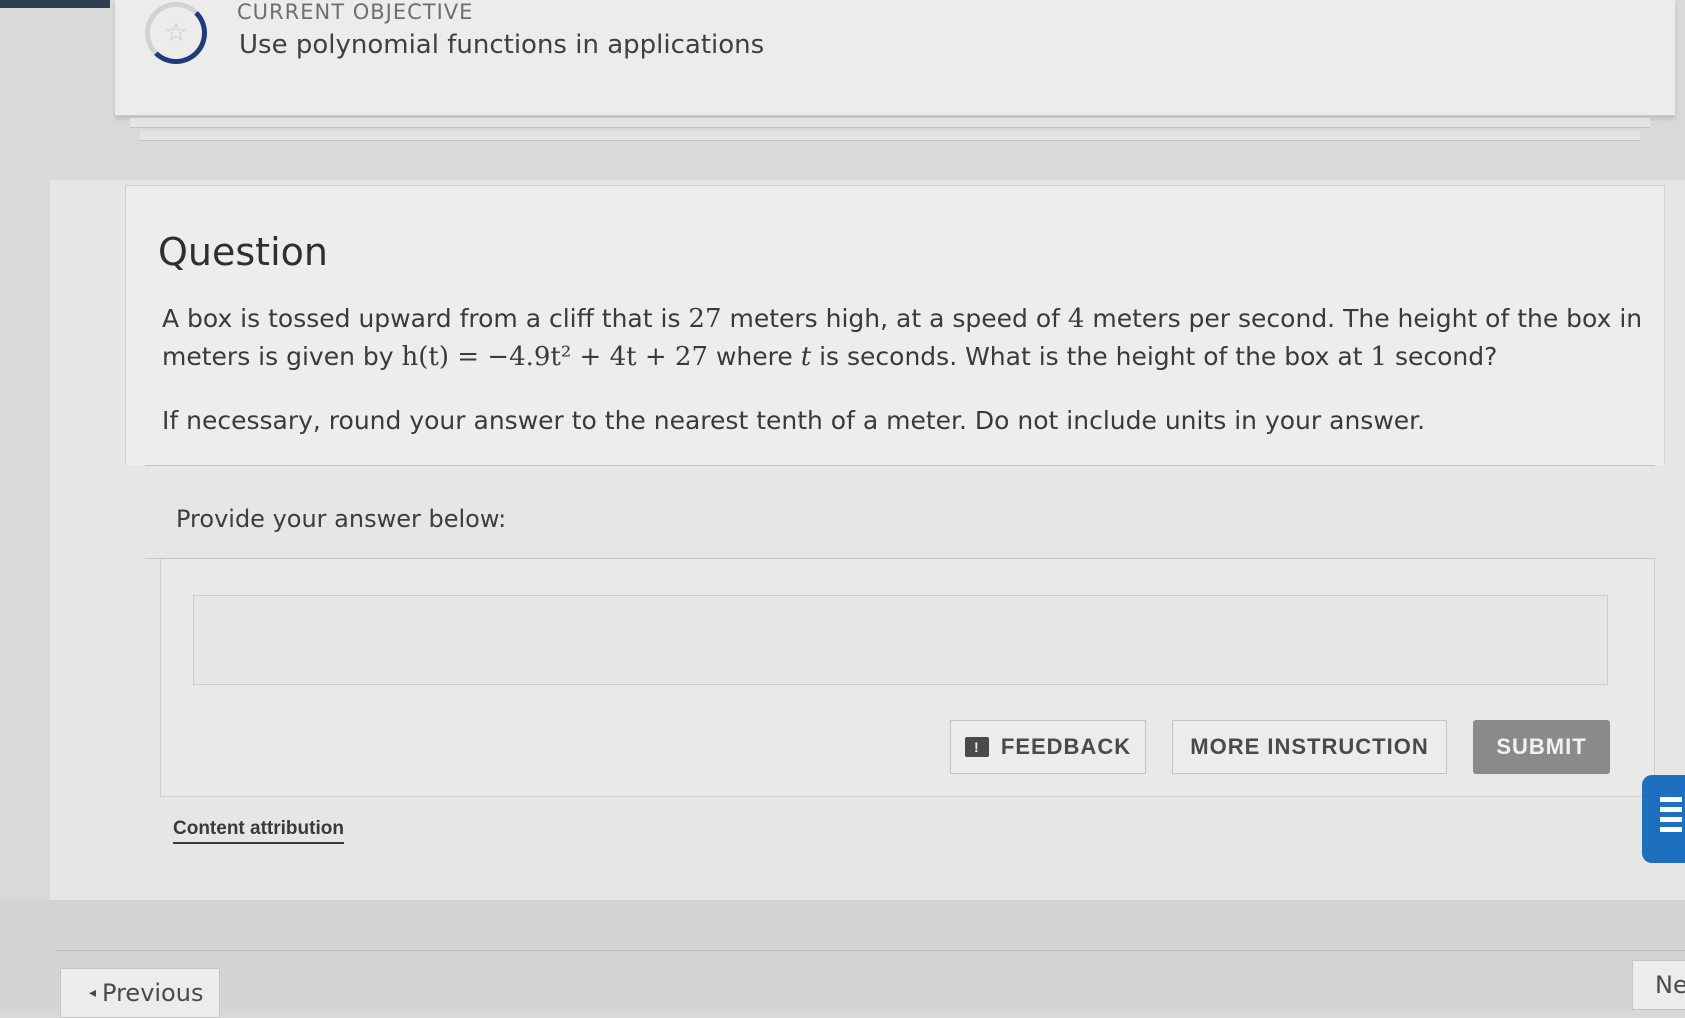  I want to click on star-icon: ☆, so click(176, 33).